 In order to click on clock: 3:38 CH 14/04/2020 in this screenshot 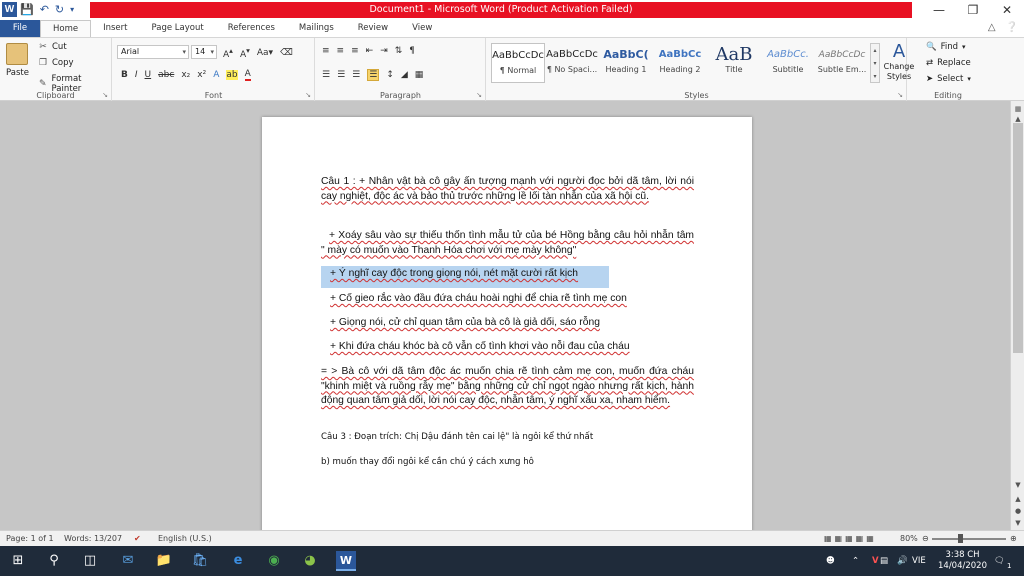, I will do `click(962, 561)`.